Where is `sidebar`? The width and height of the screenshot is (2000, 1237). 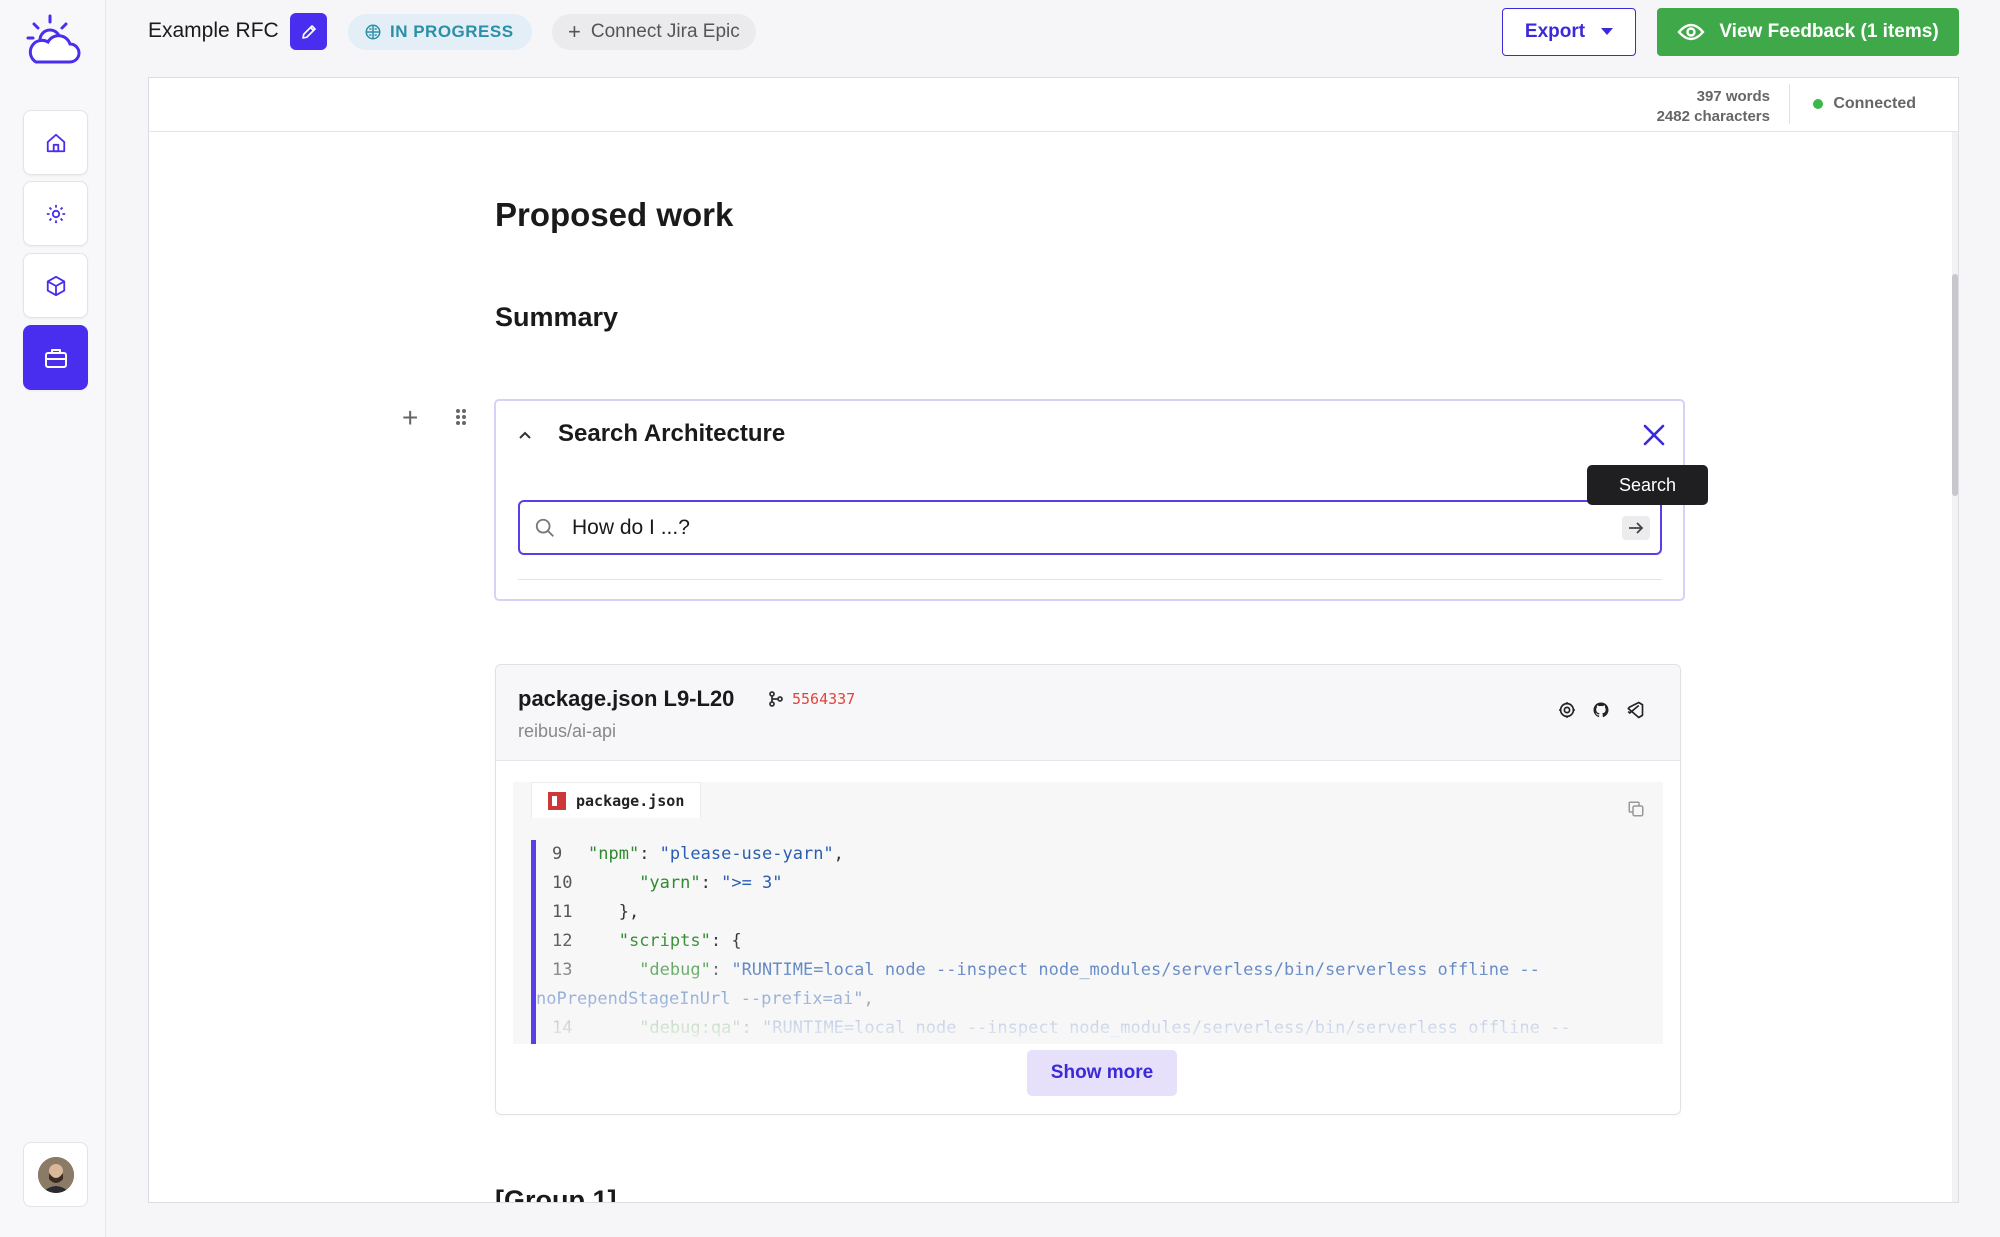
sidebar is located at coordinates (53, 618).